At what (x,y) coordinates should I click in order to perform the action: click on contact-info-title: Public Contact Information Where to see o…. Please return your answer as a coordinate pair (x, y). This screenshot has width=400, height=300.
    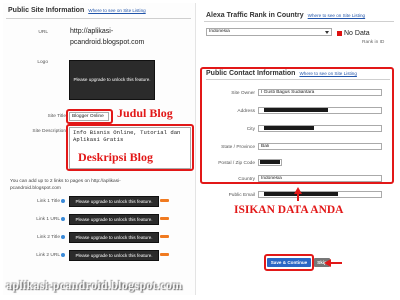
    Looking at the image, I should click on (281, 73).